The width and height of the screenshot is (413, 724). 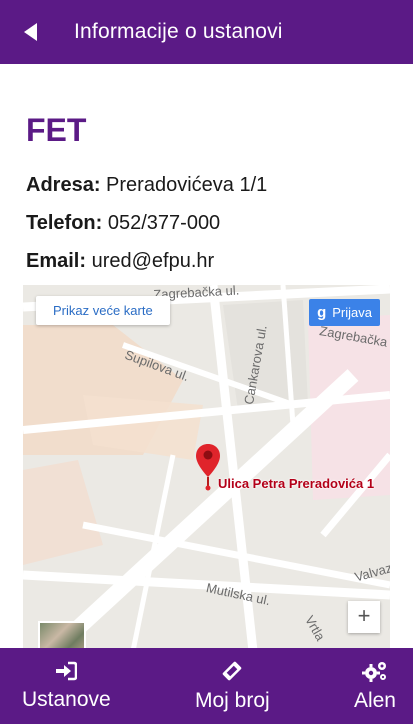 What do you see at coordinates (232, 700) in the screenshot?
I see `nav-label: Moj broj` at bounding box center [232, 700].